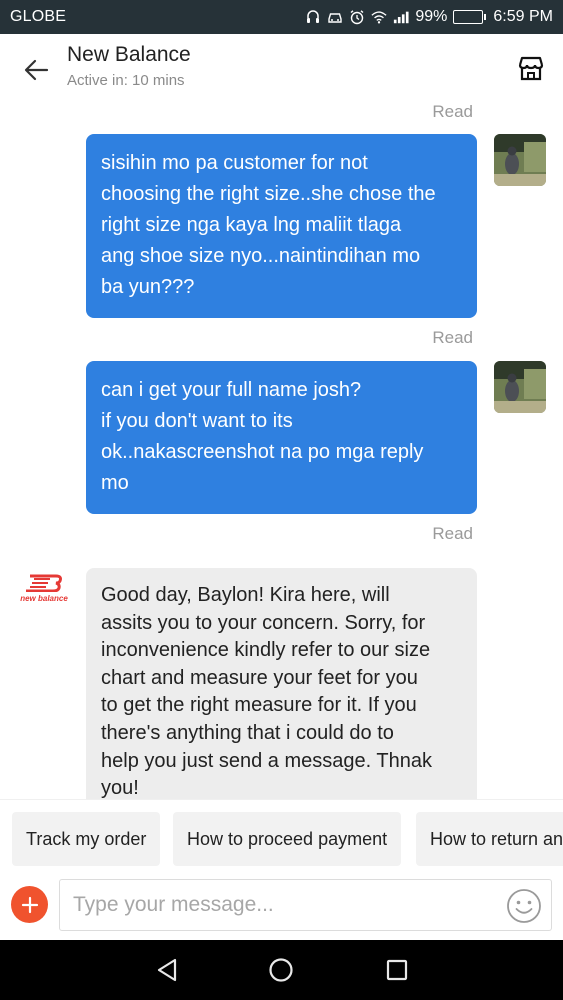  Describe the element at coordinates (266, 760) in the screenshot. I see `message-line: help you just send a message. Thnak` at that location.